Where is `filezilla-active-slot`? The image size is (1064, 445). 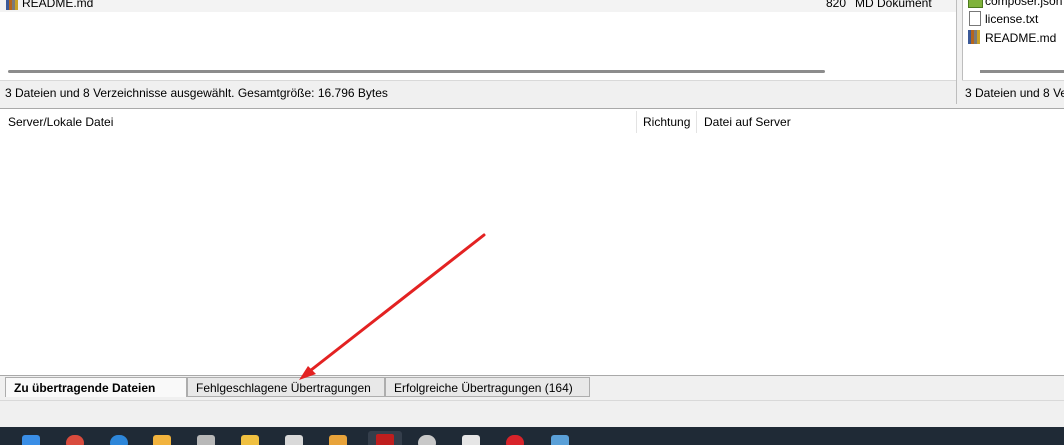
filezilla-active-slot is located at coordinates (385, 438).